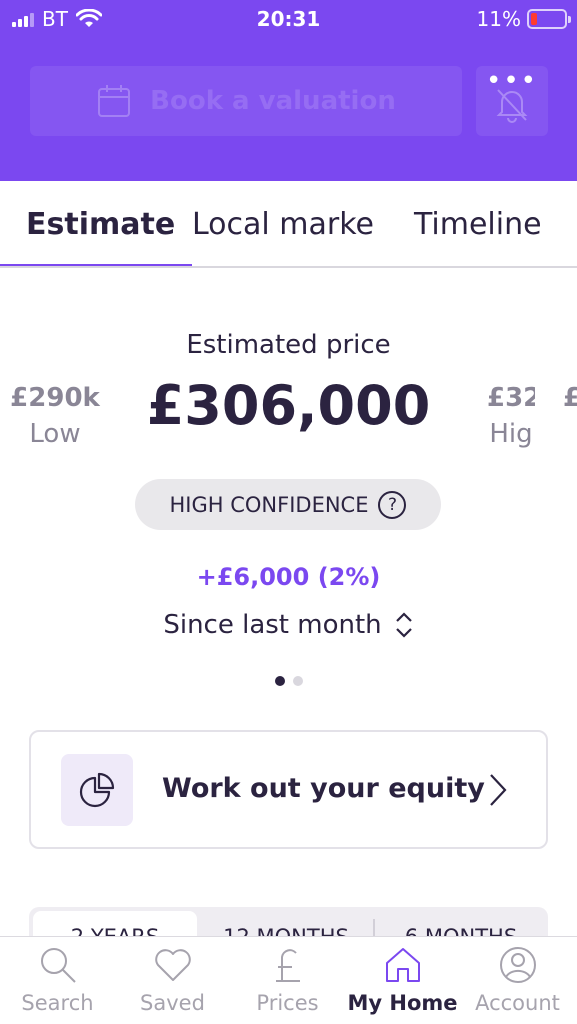  I want to click on chevron-right-icon, so click(498, 790).